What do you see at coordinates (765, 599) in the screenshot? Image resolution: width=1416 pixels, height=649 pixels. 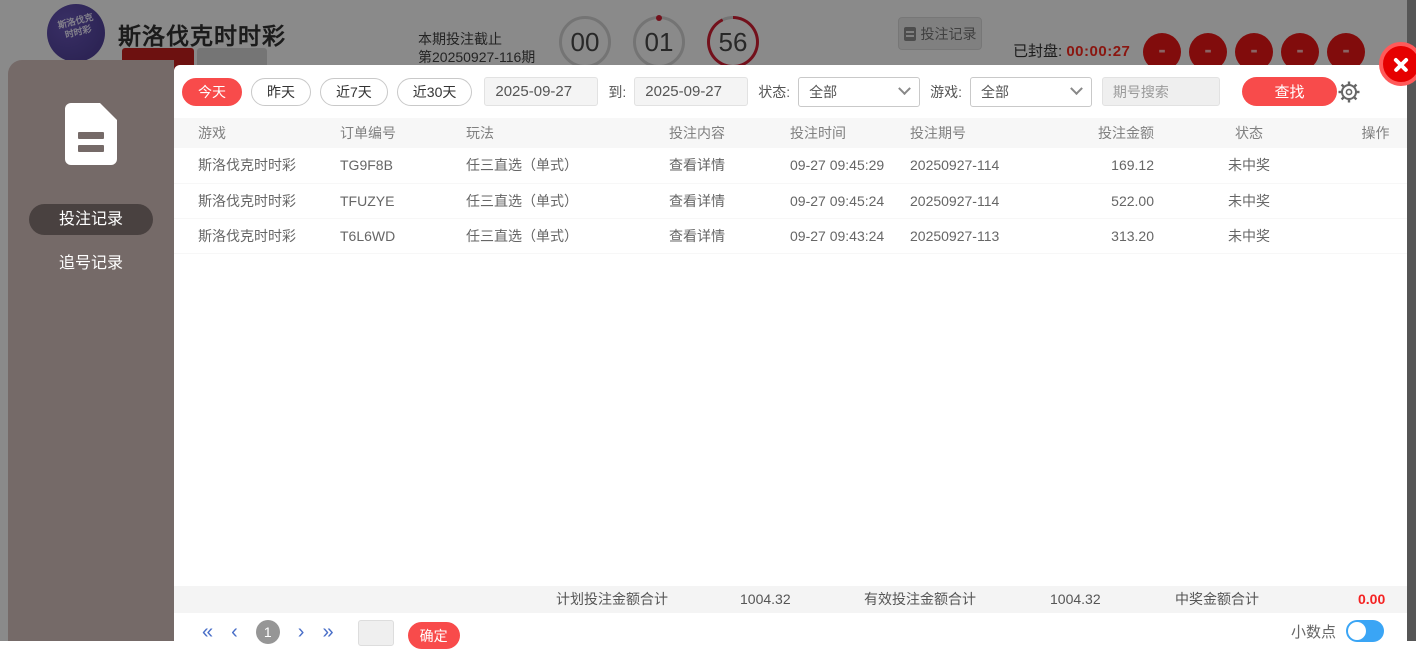 I see `planned-total-value: 1004.32` at bounding box center [765, 599].